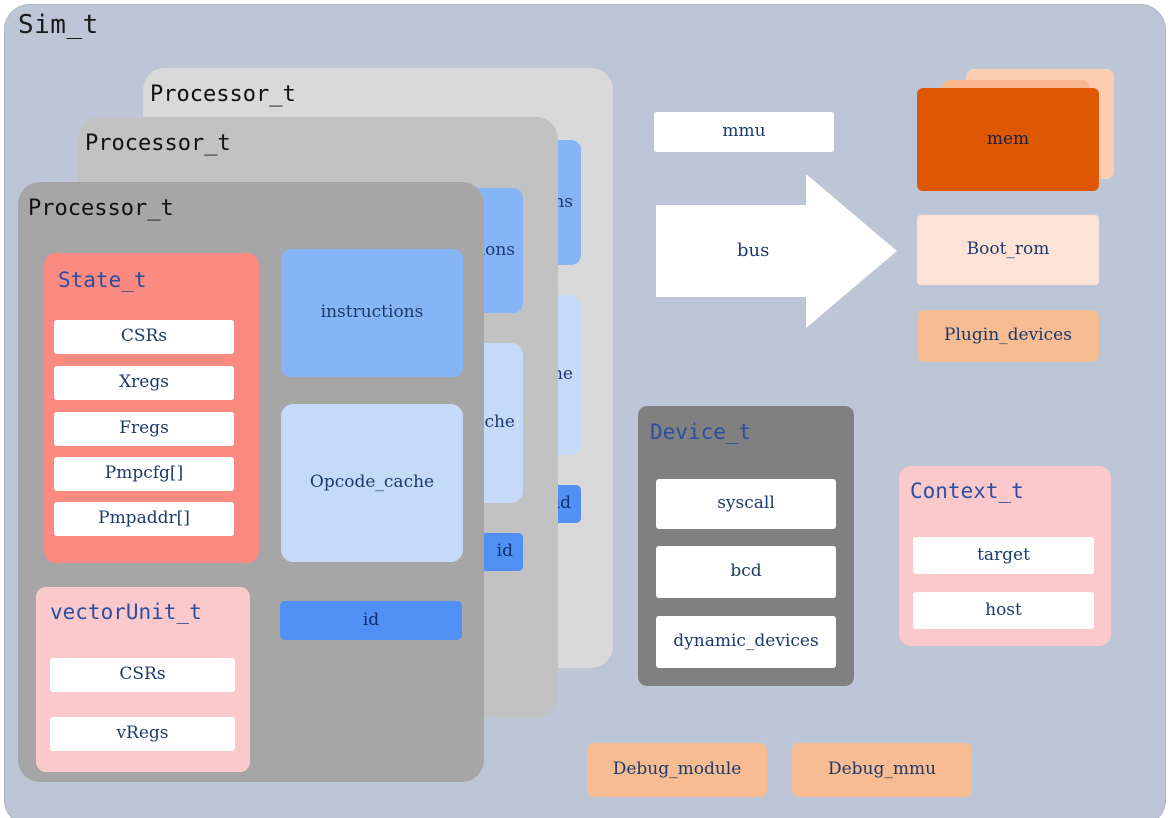 The width and height of the screenshot is (1170, 818). What do you see at coordinates (967, 491) in the screenshot?
I see `context-card-title: Context_t` at bounding box center [967, 491].